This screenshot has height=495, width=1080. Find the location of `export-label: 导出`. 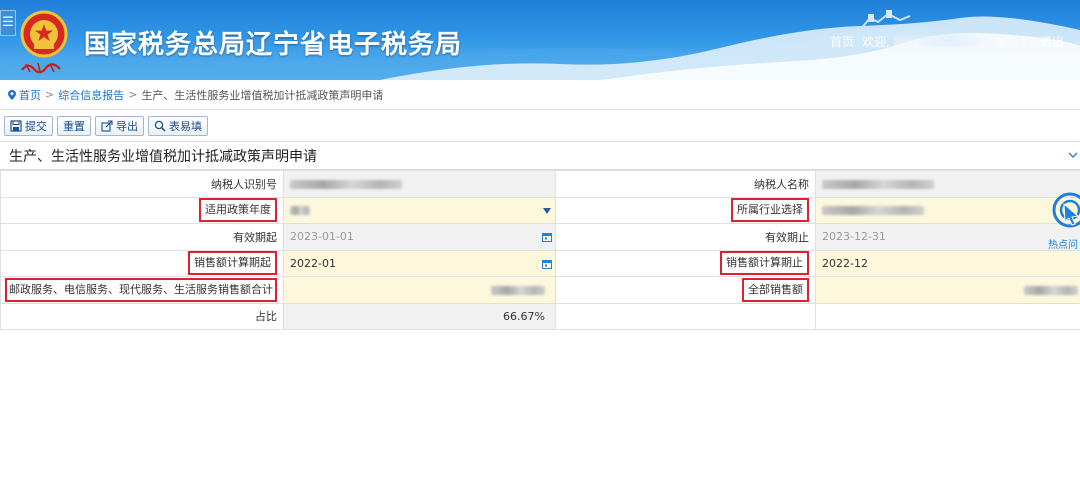

export-label: 导出 is located at coordinates (127, 126).